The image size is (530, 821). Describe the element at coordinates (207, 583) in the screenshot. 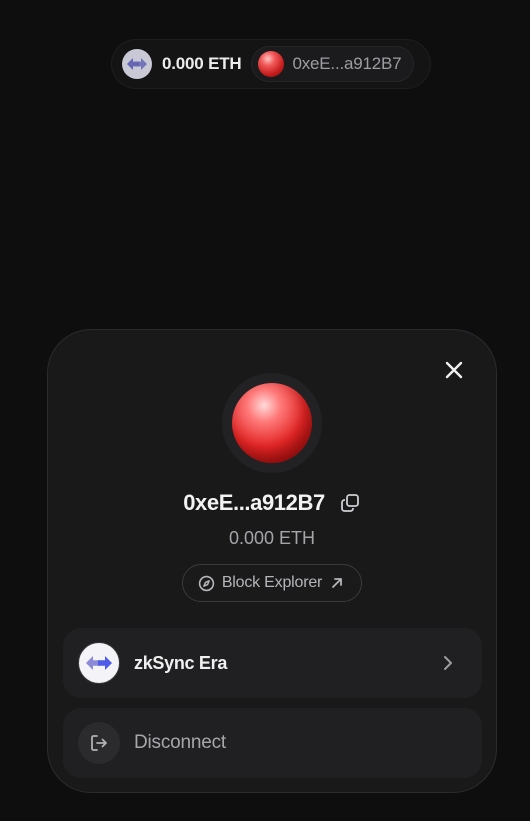

I see `compass-icon` at that location.